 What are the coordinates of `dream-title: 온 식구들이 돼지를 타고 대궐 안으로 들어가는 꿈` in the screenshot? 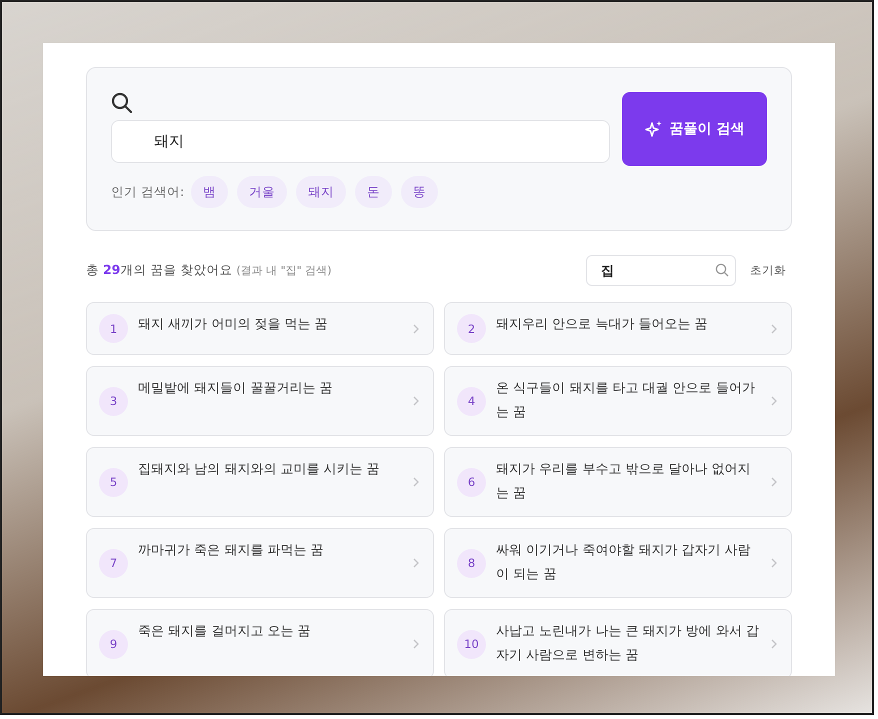 It's located at (626, 401).